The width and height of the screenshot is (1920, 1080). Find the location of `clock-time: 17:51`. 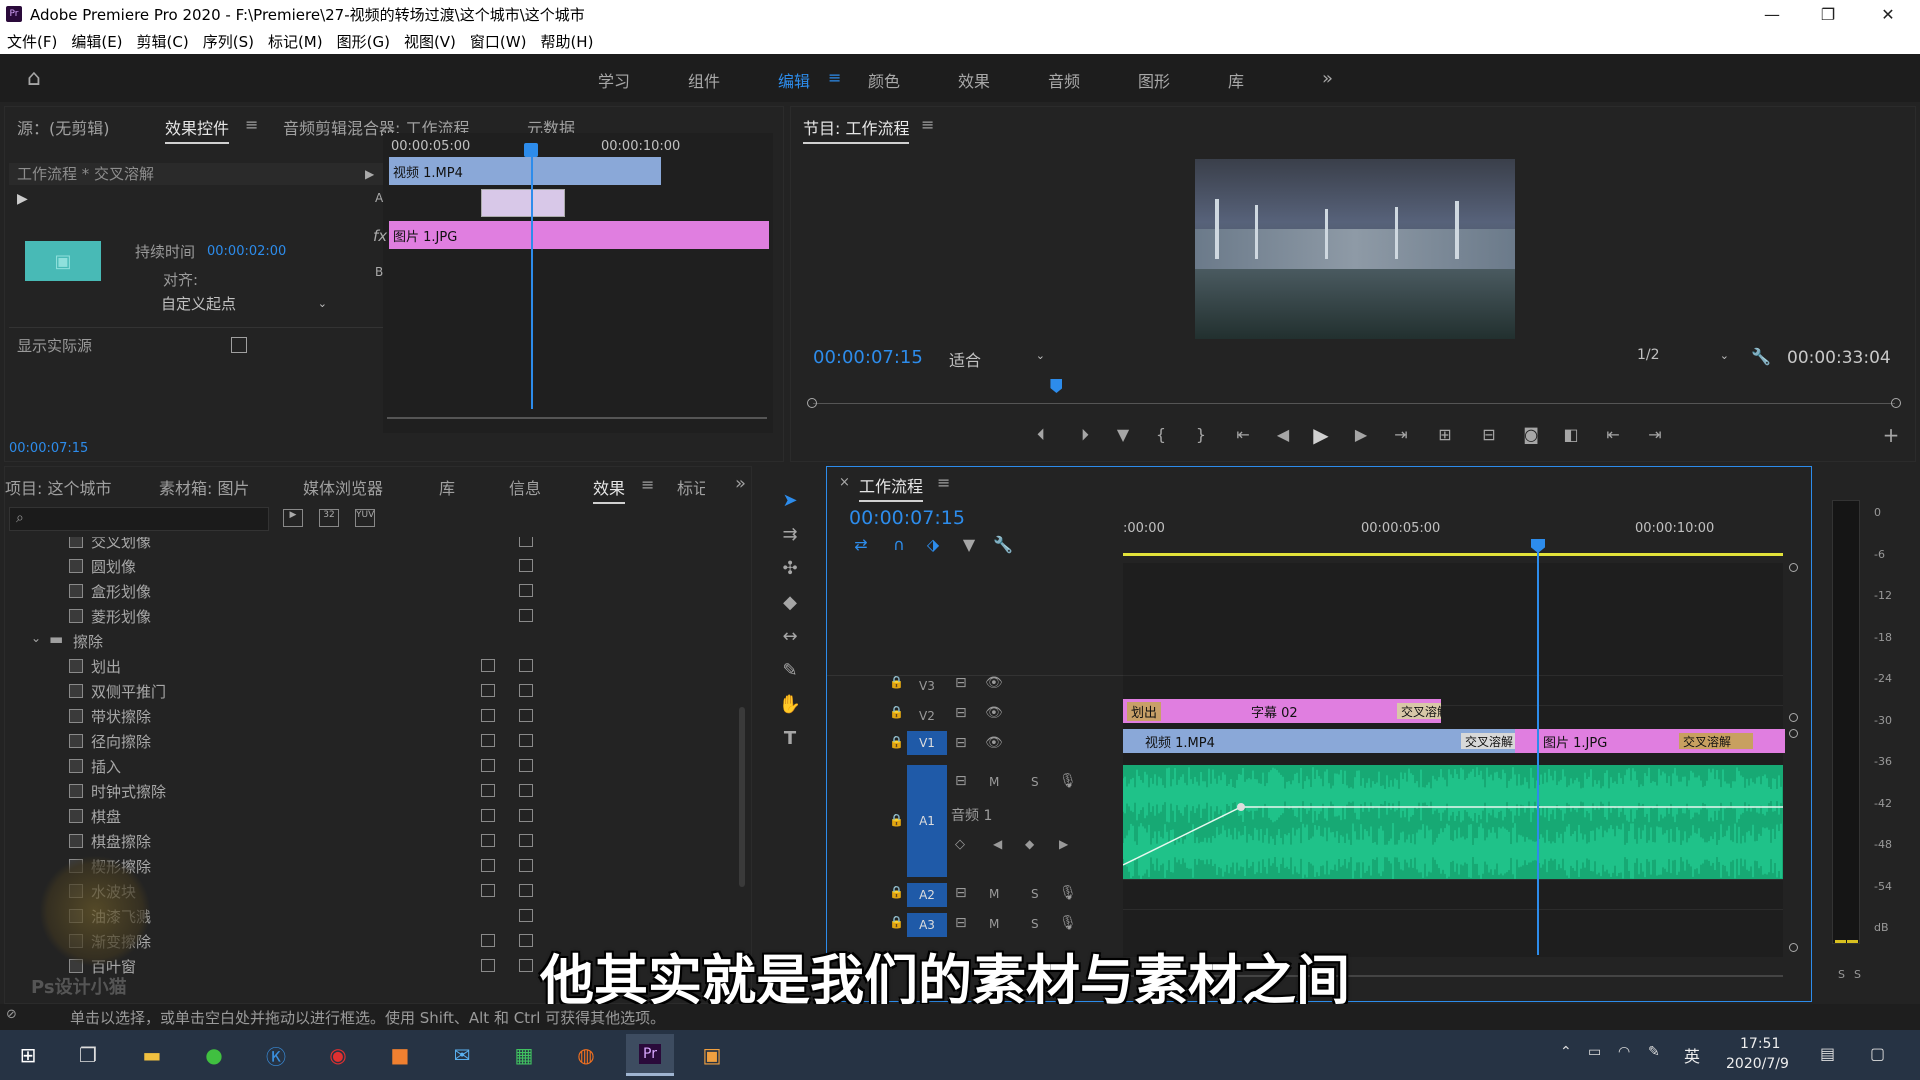

clock-time: 17:51 is located at coordinates (1760, 1044).